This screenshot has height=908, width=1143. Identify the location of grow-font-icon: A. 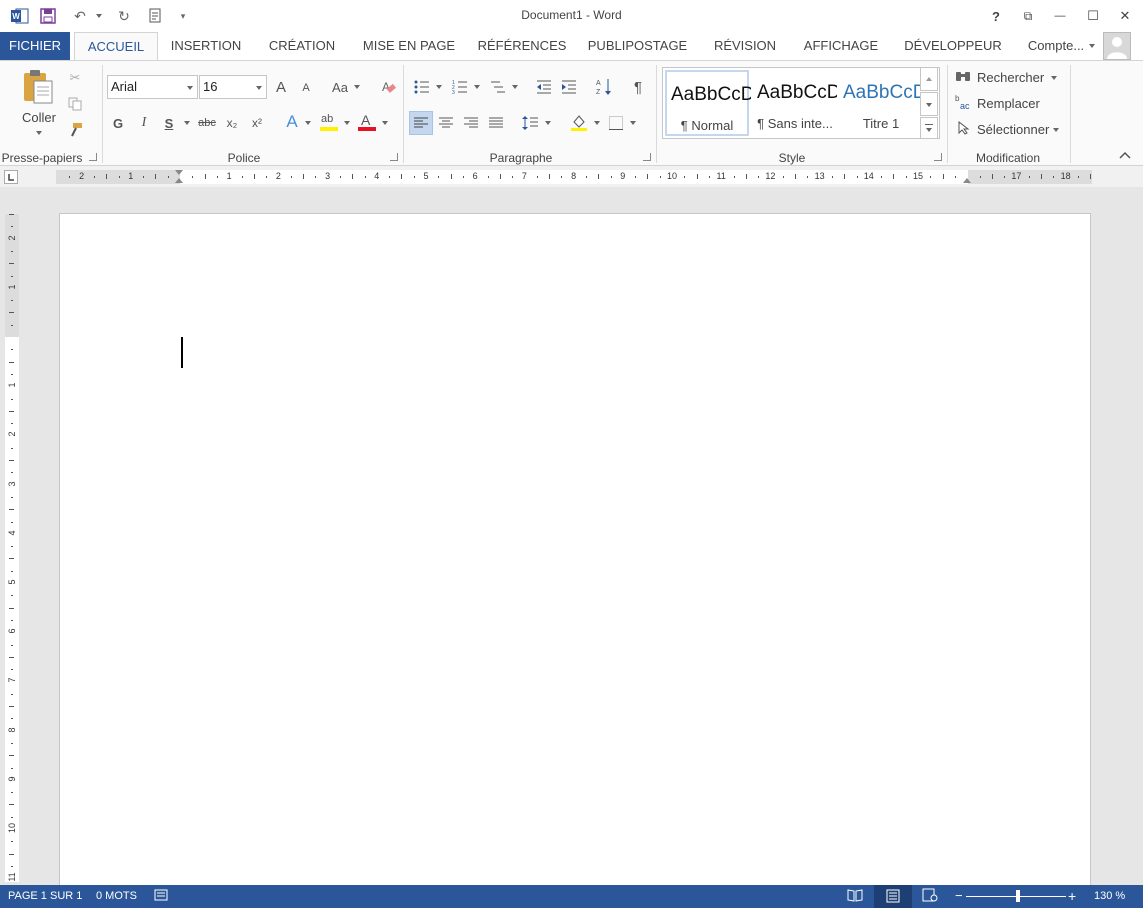
(281, 87).